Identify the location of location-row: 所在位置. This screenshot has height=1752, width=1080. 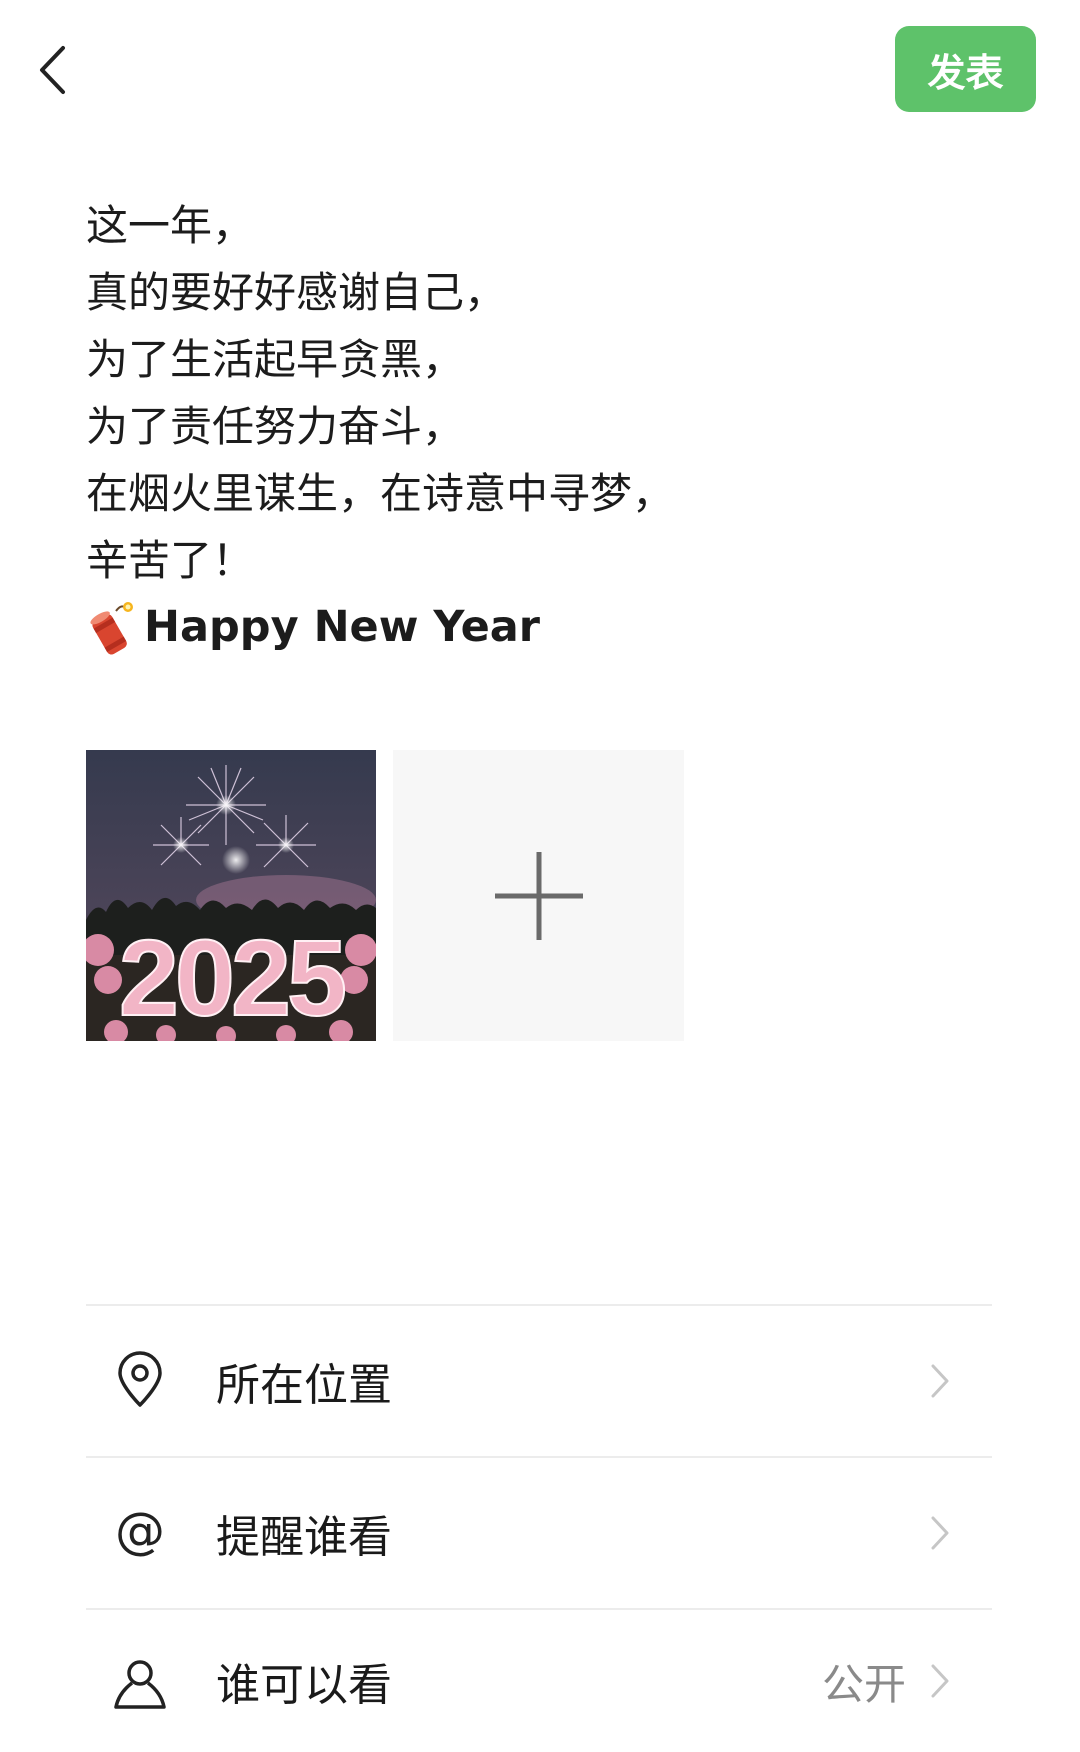
(539, 1381).